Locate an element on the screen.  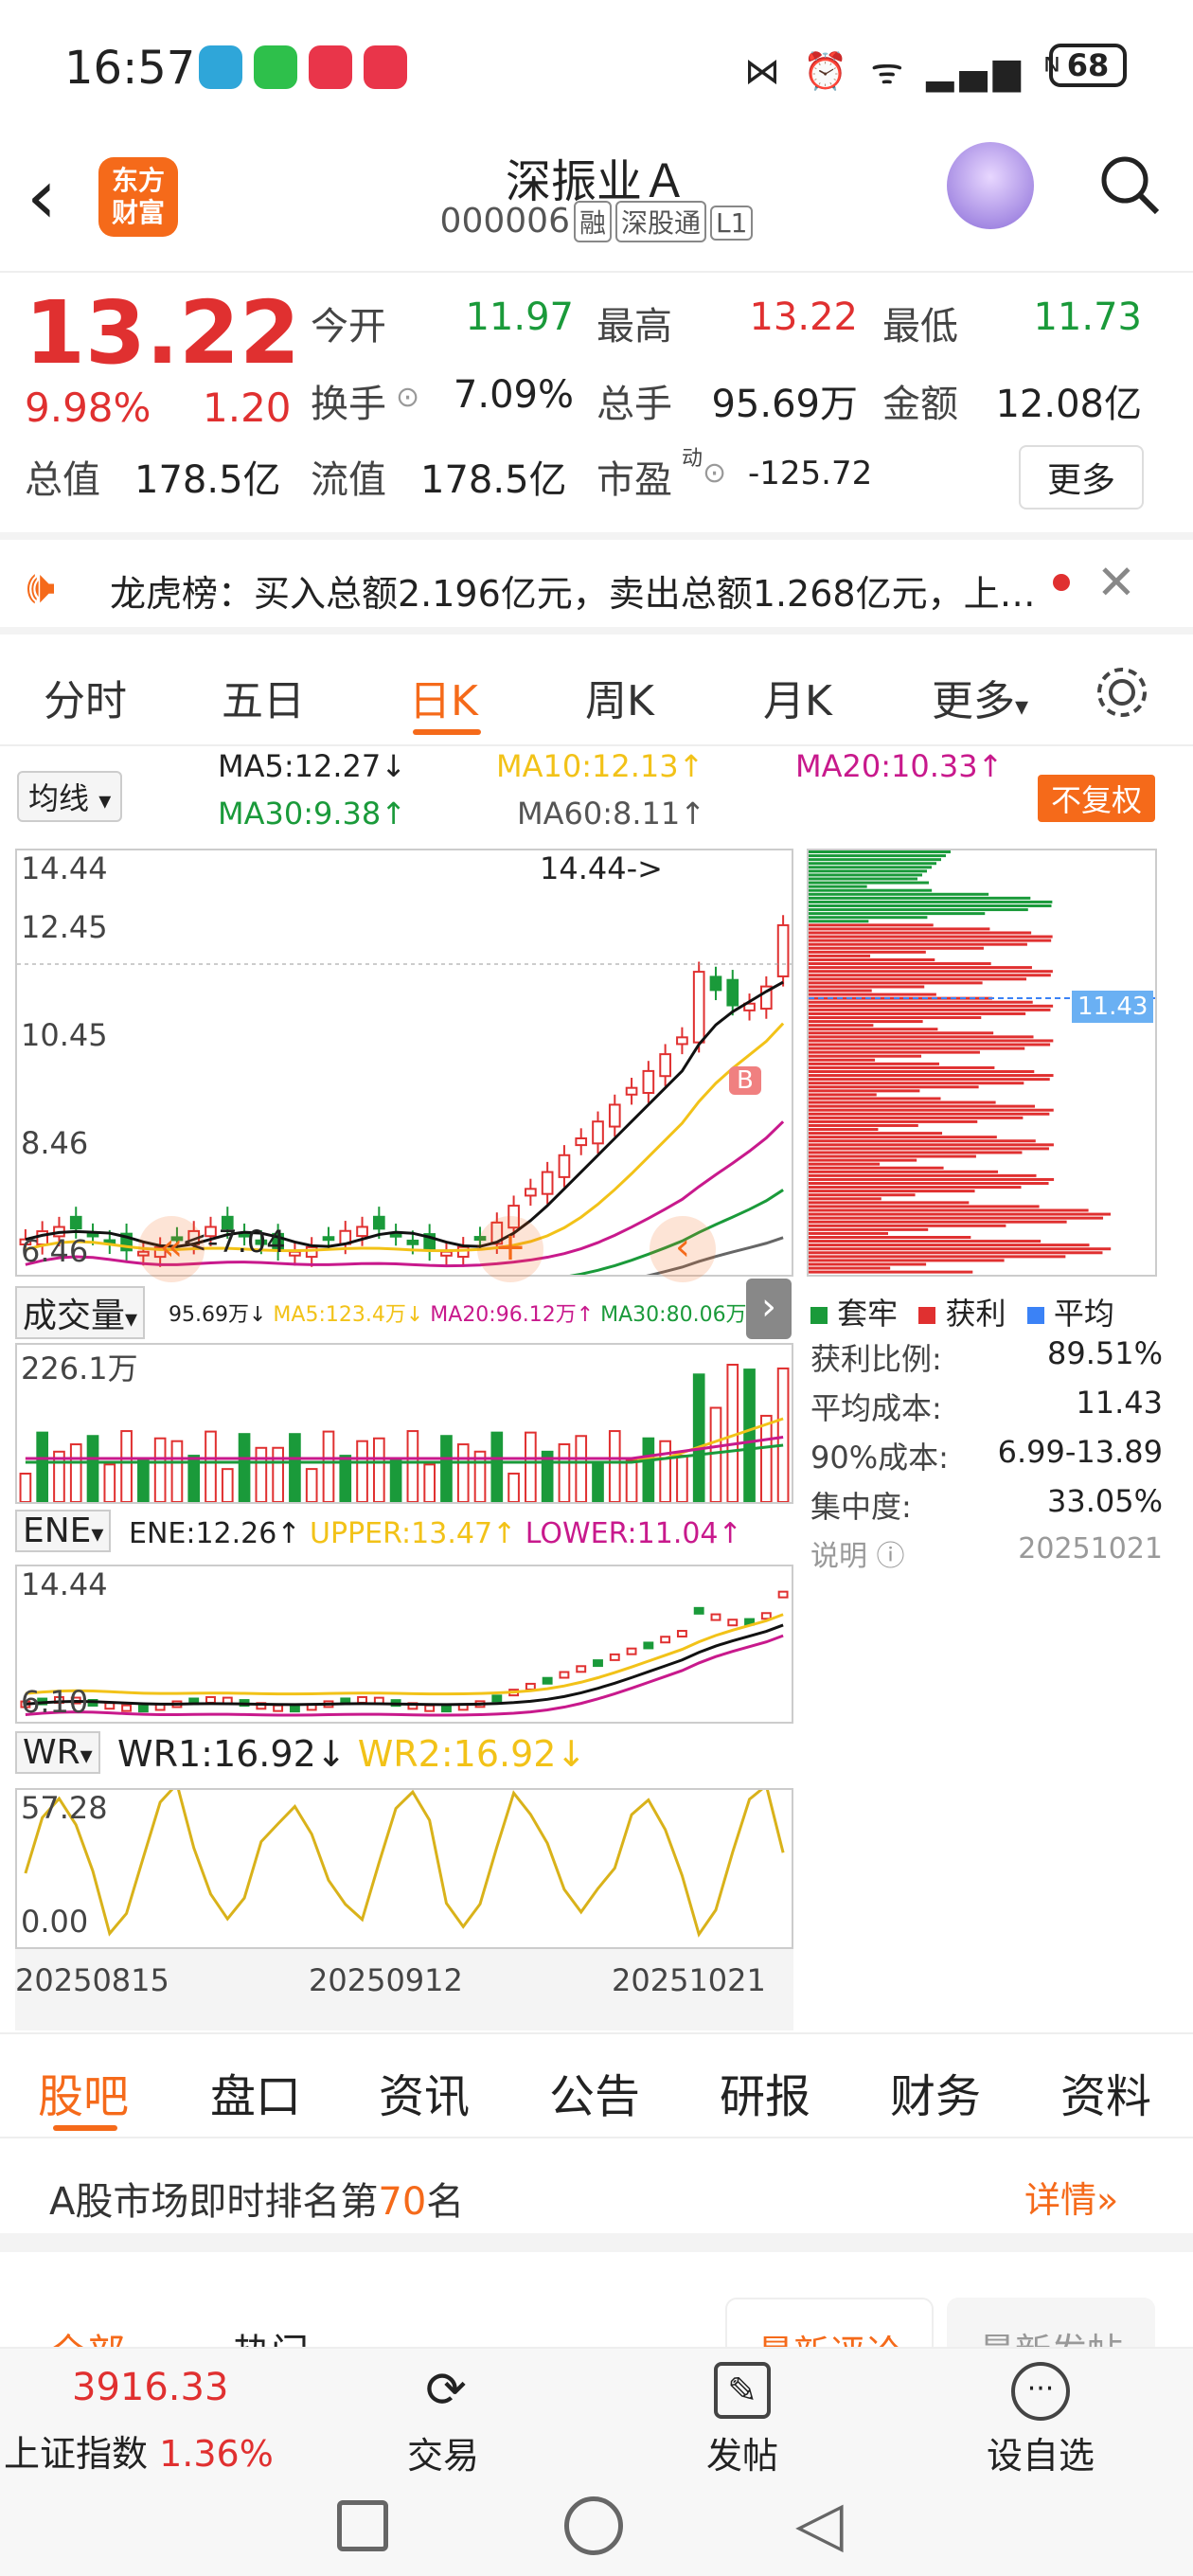
wr-selector: WR▾ is located at coordinates (57, 1752).